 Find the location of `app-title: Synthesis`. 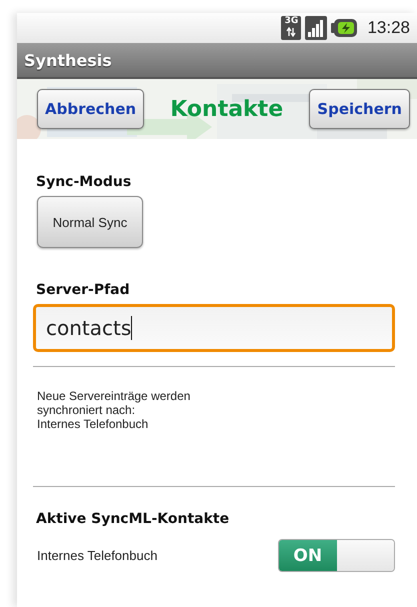

app-title: Synthesis is located at coordinates (68, 60).